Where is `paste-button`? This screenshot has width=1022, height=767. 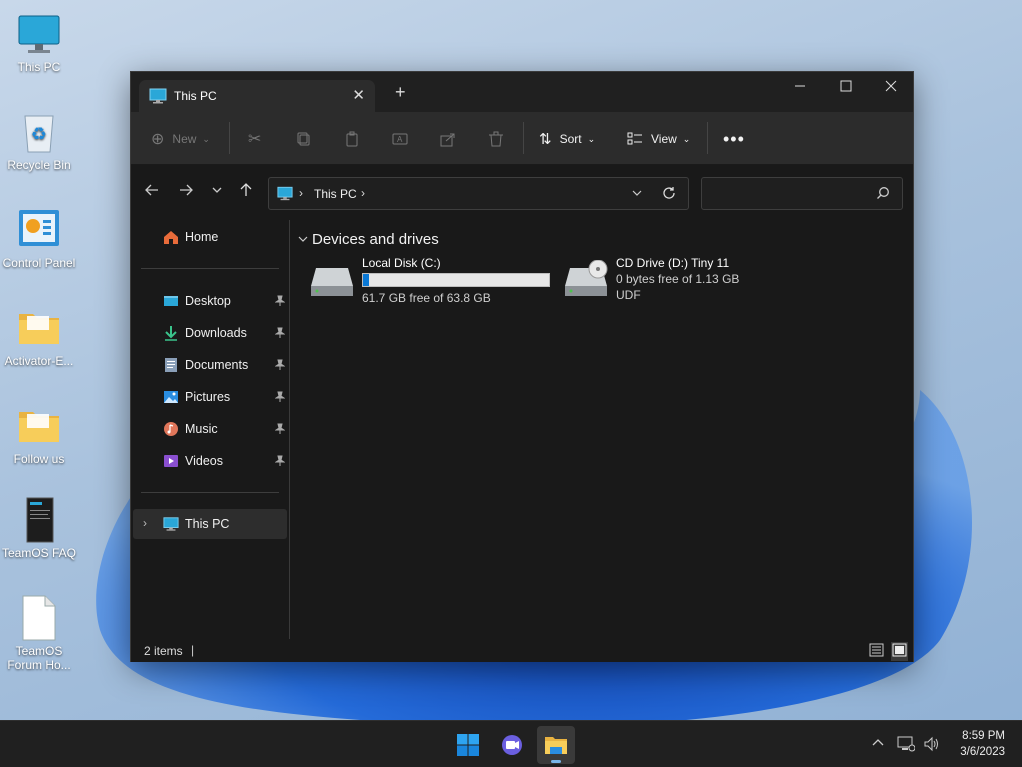 paste-button is located at coordinates (352, 139).